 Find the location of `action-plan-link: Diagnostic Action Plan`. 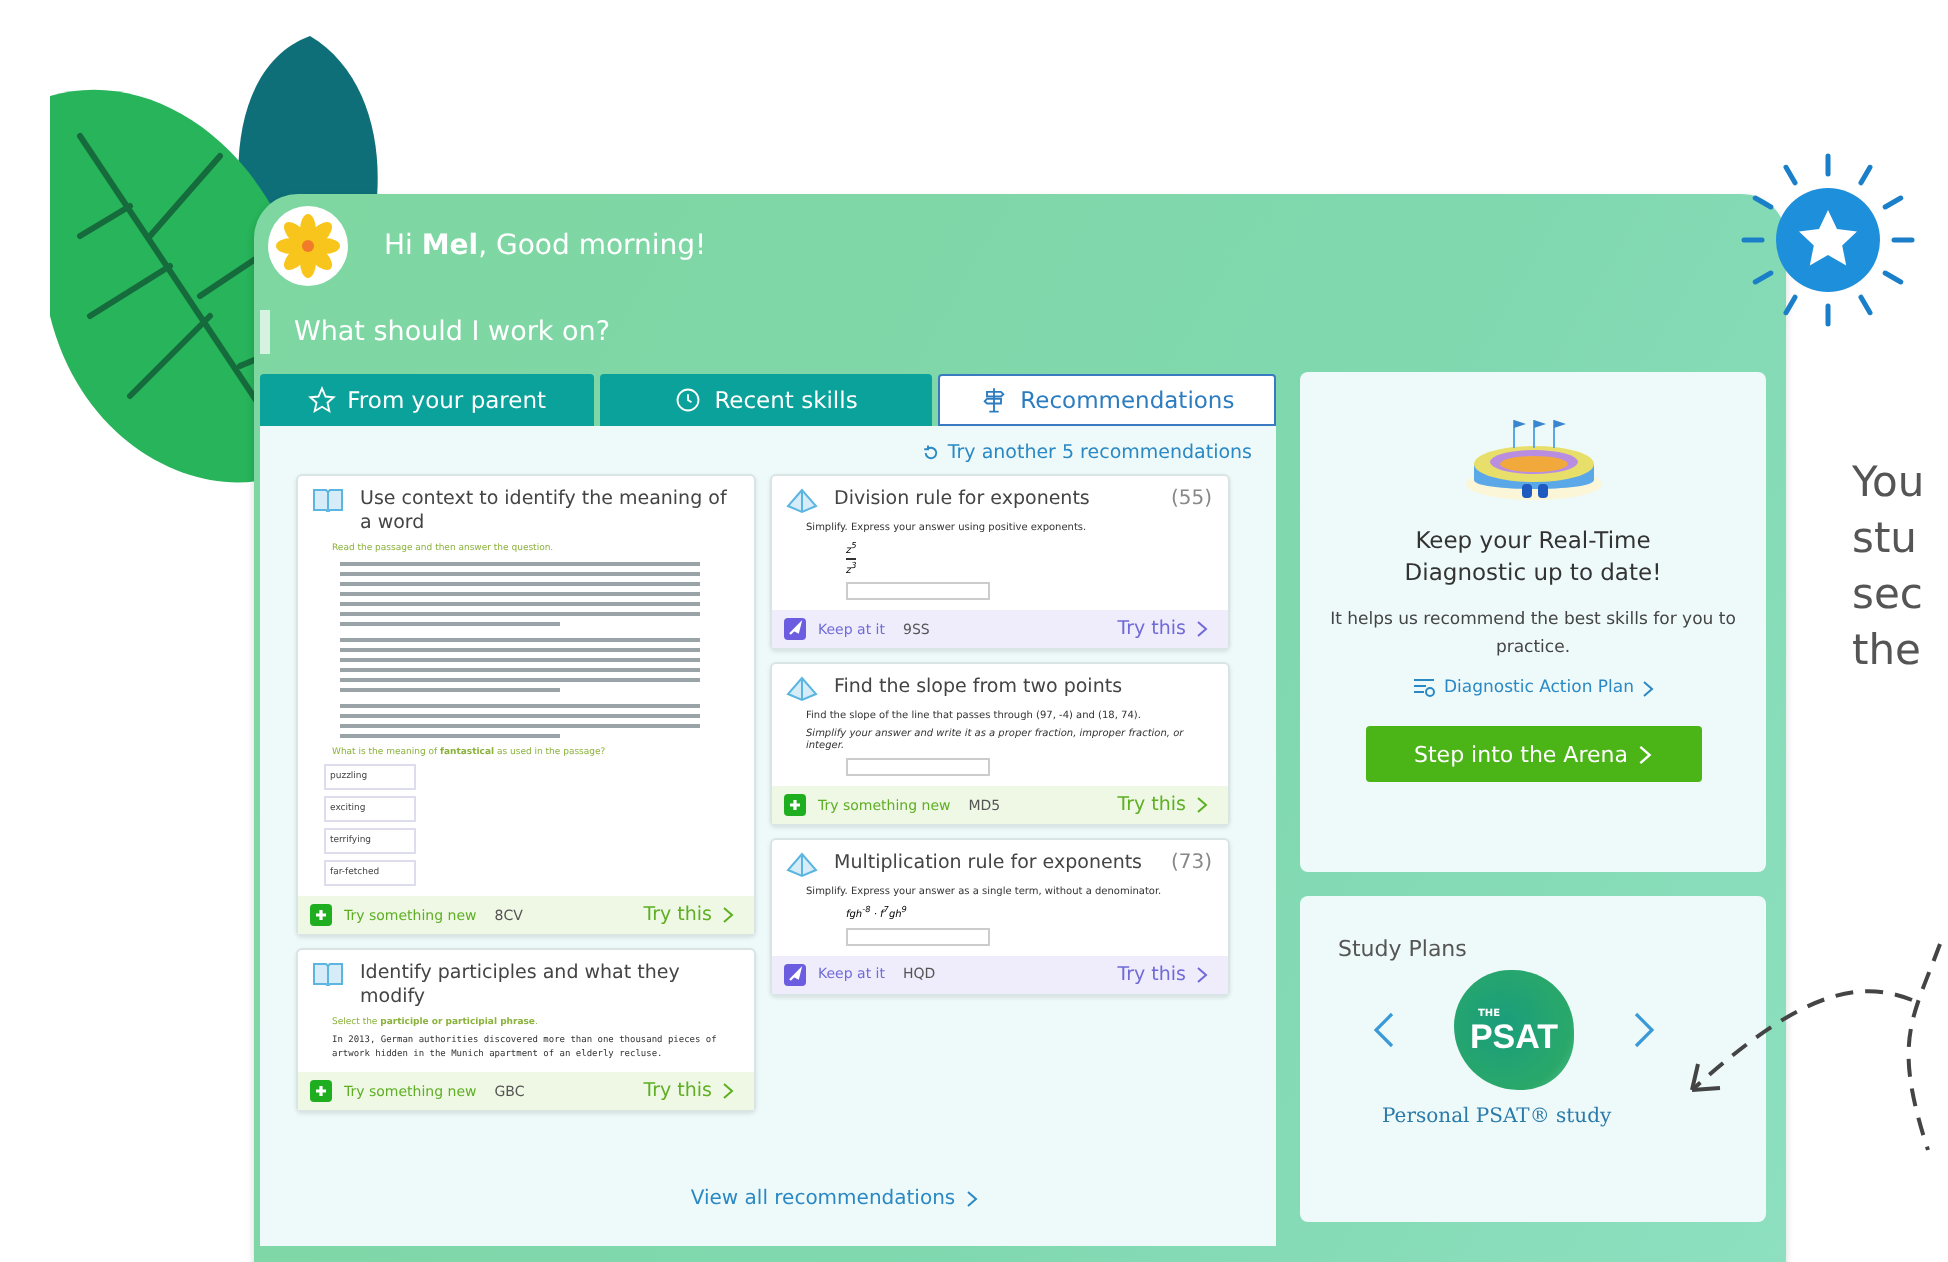

action-plan-link: Diagnostic Action Plan is located at coordinates (1532, 688).